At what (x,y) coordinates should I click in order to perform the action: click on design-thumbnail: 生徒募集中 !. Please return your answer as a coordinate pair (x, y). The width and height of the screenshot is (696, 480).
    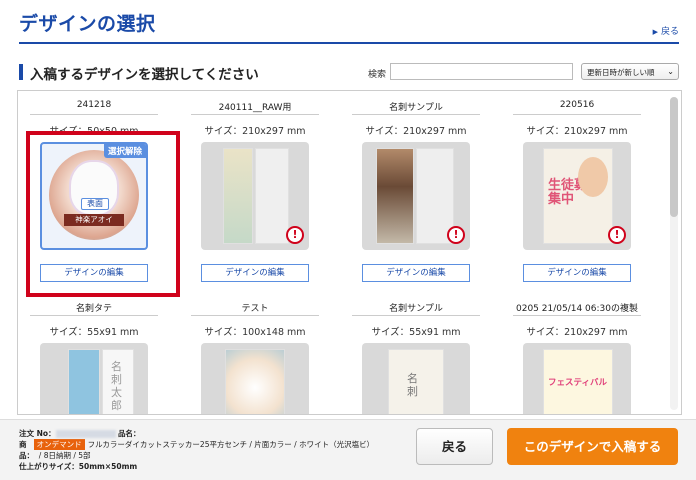
    Looking at the image, I should click on (577, 196).